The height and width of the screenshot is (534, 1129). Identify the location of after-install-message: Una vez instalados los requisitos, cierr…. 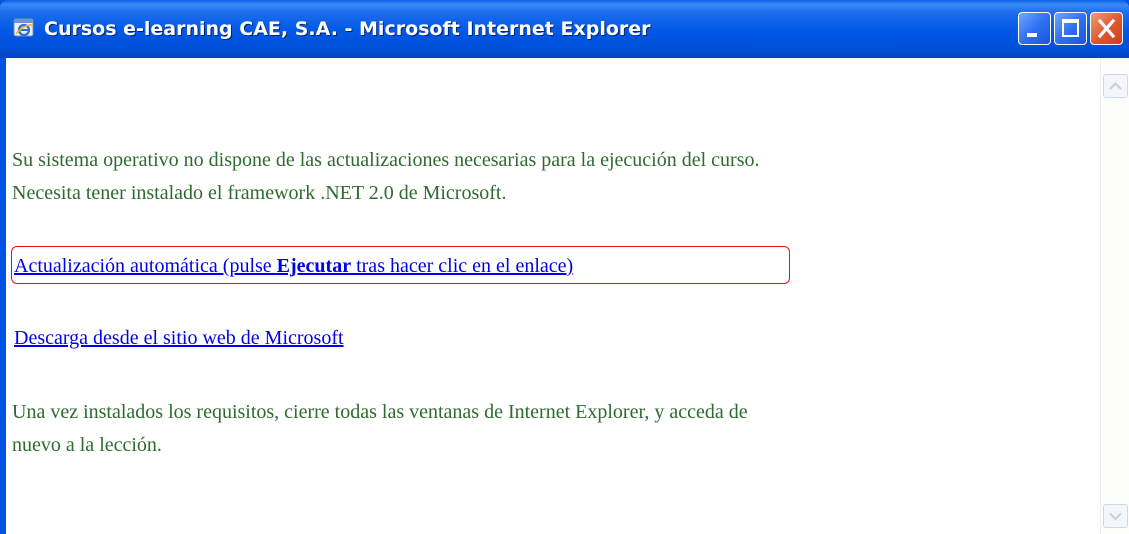
(552, 429).